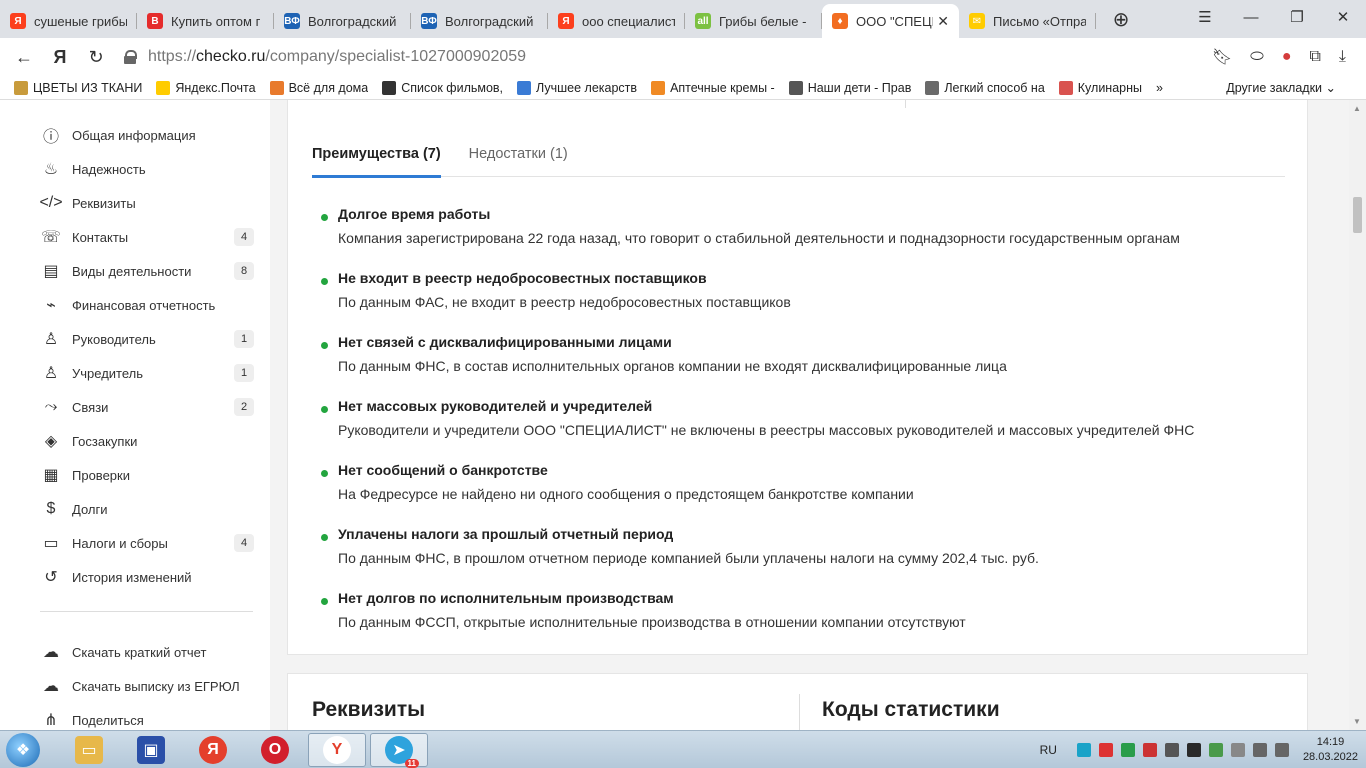 This screenshot has width=1366, height=768. Describe the element at coordinates (90, 407) in the screenshot. I see `sidebar-item-label: Связи` at that location.